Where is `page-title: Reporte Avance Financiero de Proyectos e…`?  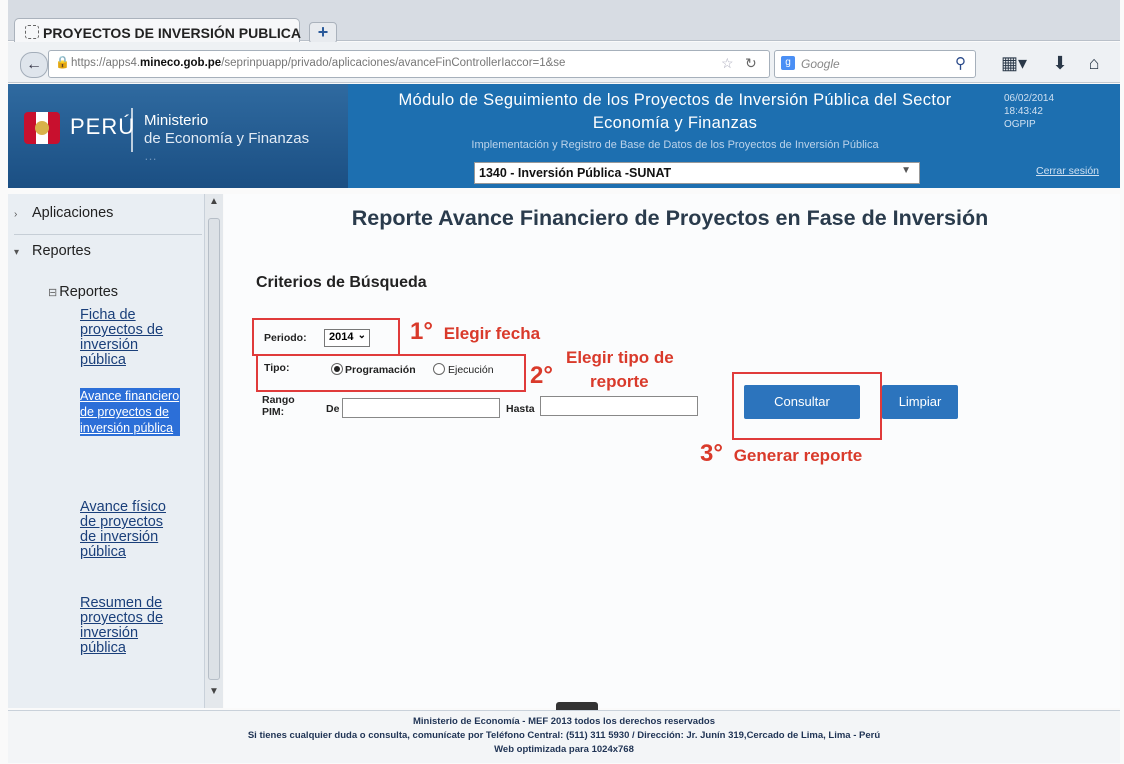 page-title: Reporte Avance Financiero de Proyectos e… is located at coordinates (670, 218).